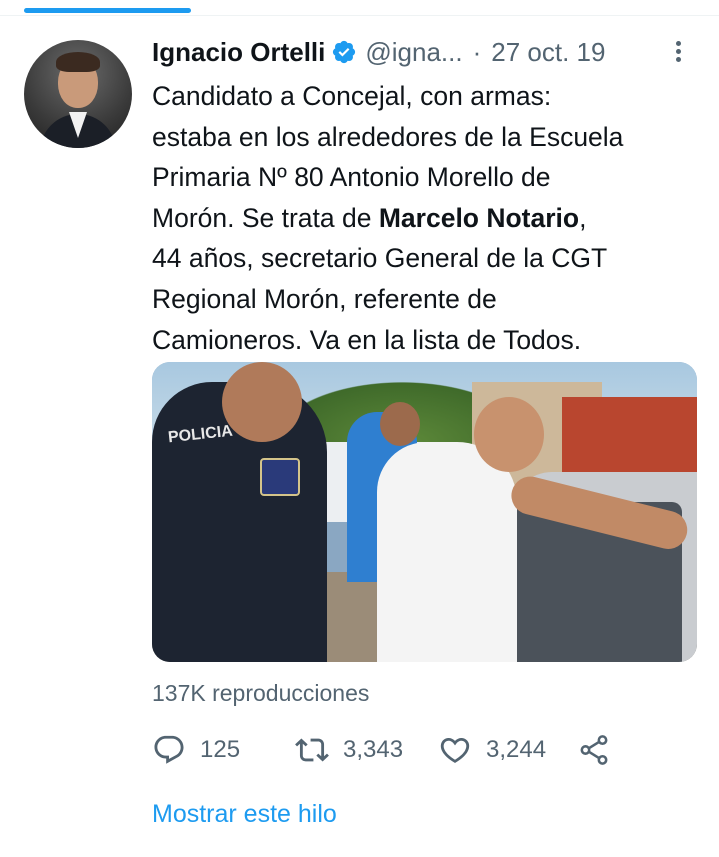  What do you see at coordinates (261, 693) in the screenshot?
I see `view-count: 137K reproducciones` at bounding box center [261, 693].